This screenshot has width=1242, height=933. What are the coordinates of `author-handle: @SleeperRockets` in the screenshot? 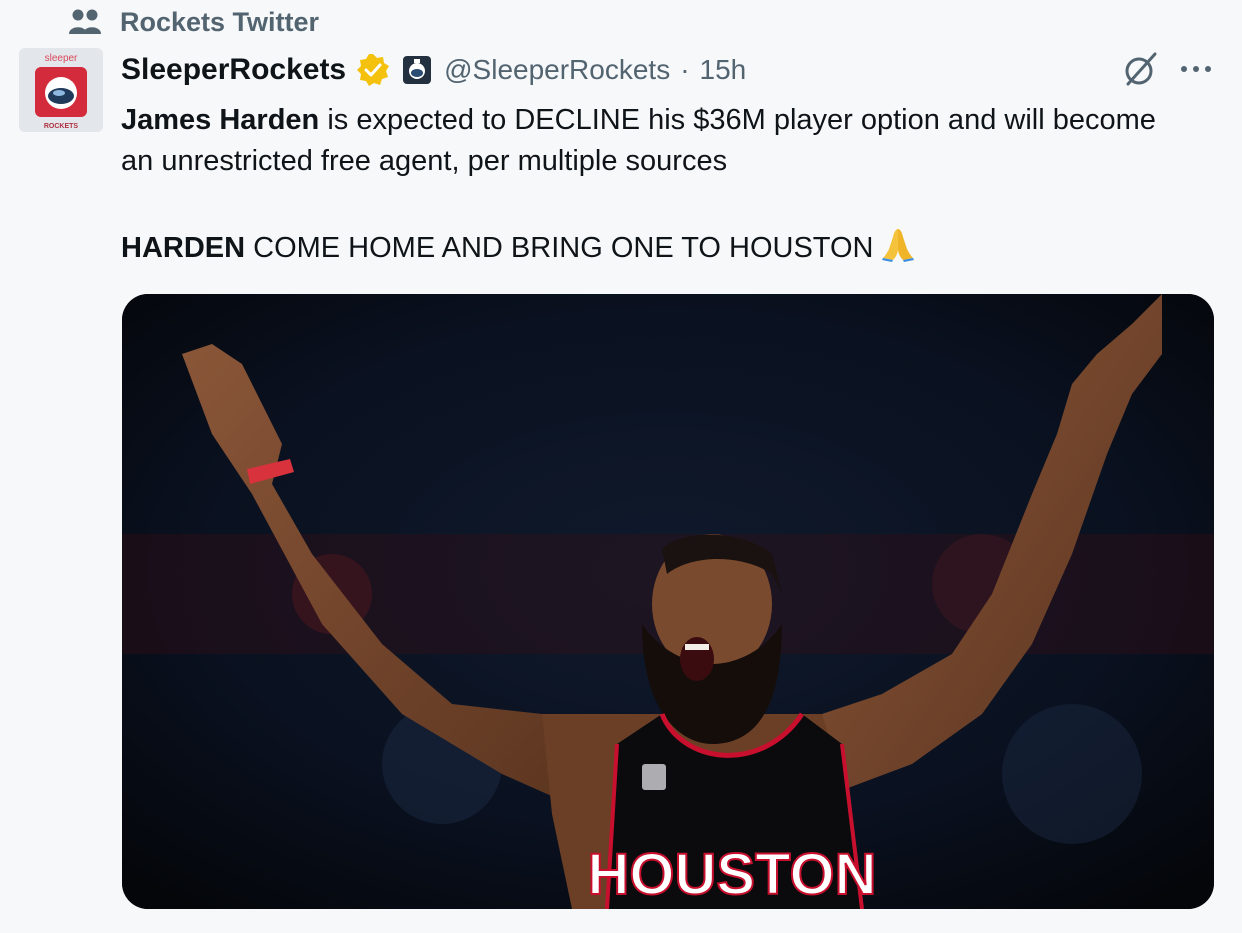 It's located at (557, 70).